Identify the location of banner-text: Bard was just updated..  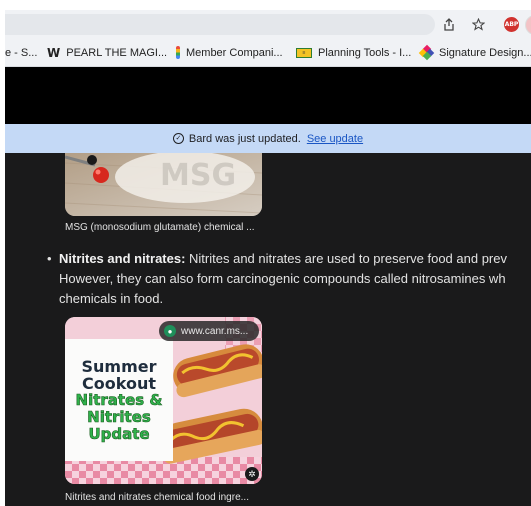
(244, 138).